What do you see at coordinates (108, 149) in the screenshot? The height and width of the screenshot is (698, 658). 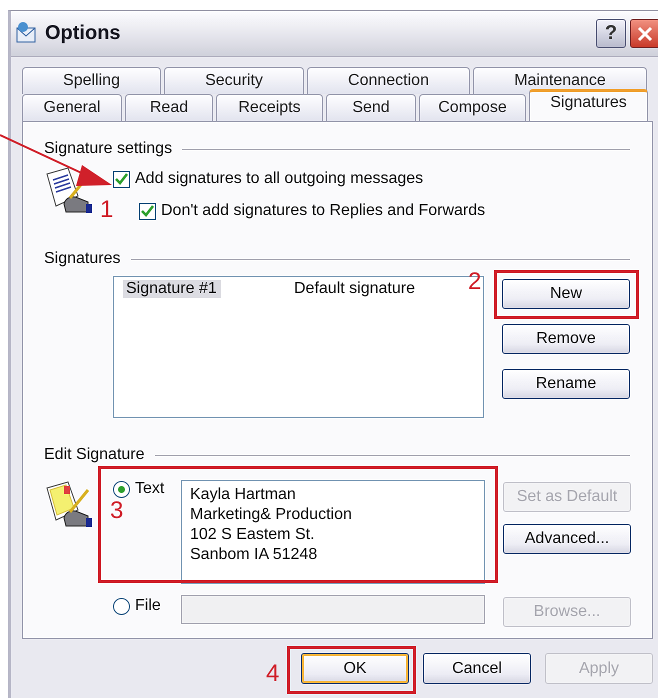 I see `section-title: Signature settings` at bounding box center [108, 149].